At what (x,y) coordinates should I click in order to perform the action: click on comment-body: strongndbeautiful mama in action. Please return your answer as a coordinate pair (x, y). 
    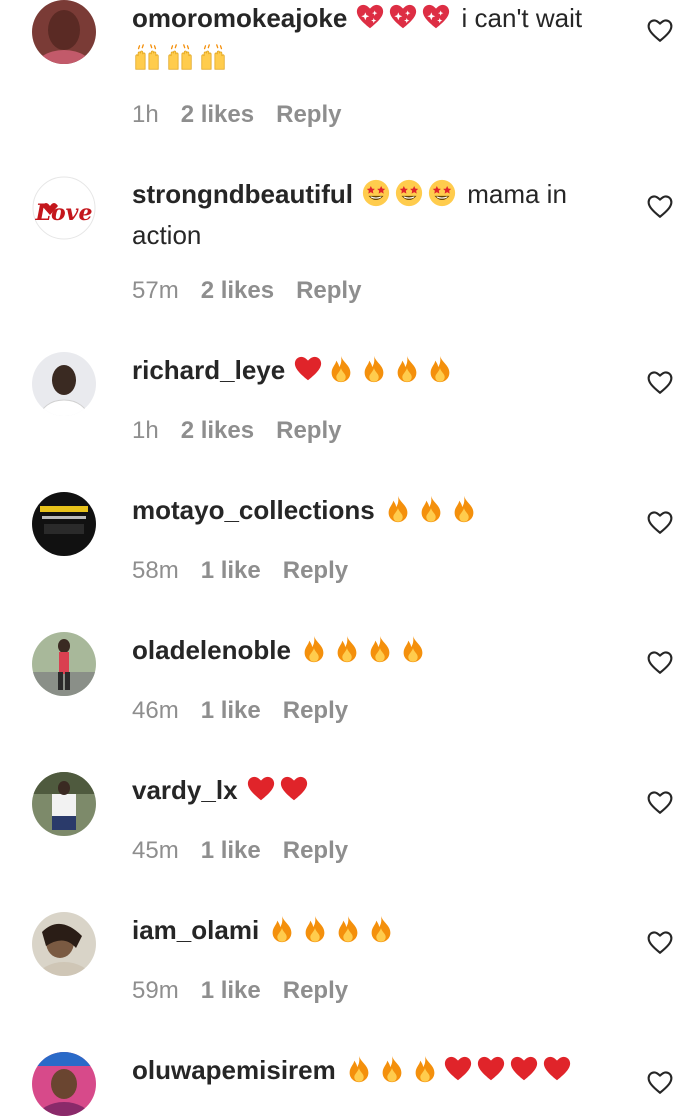
    Looking at the image, I should click on (368, 214).